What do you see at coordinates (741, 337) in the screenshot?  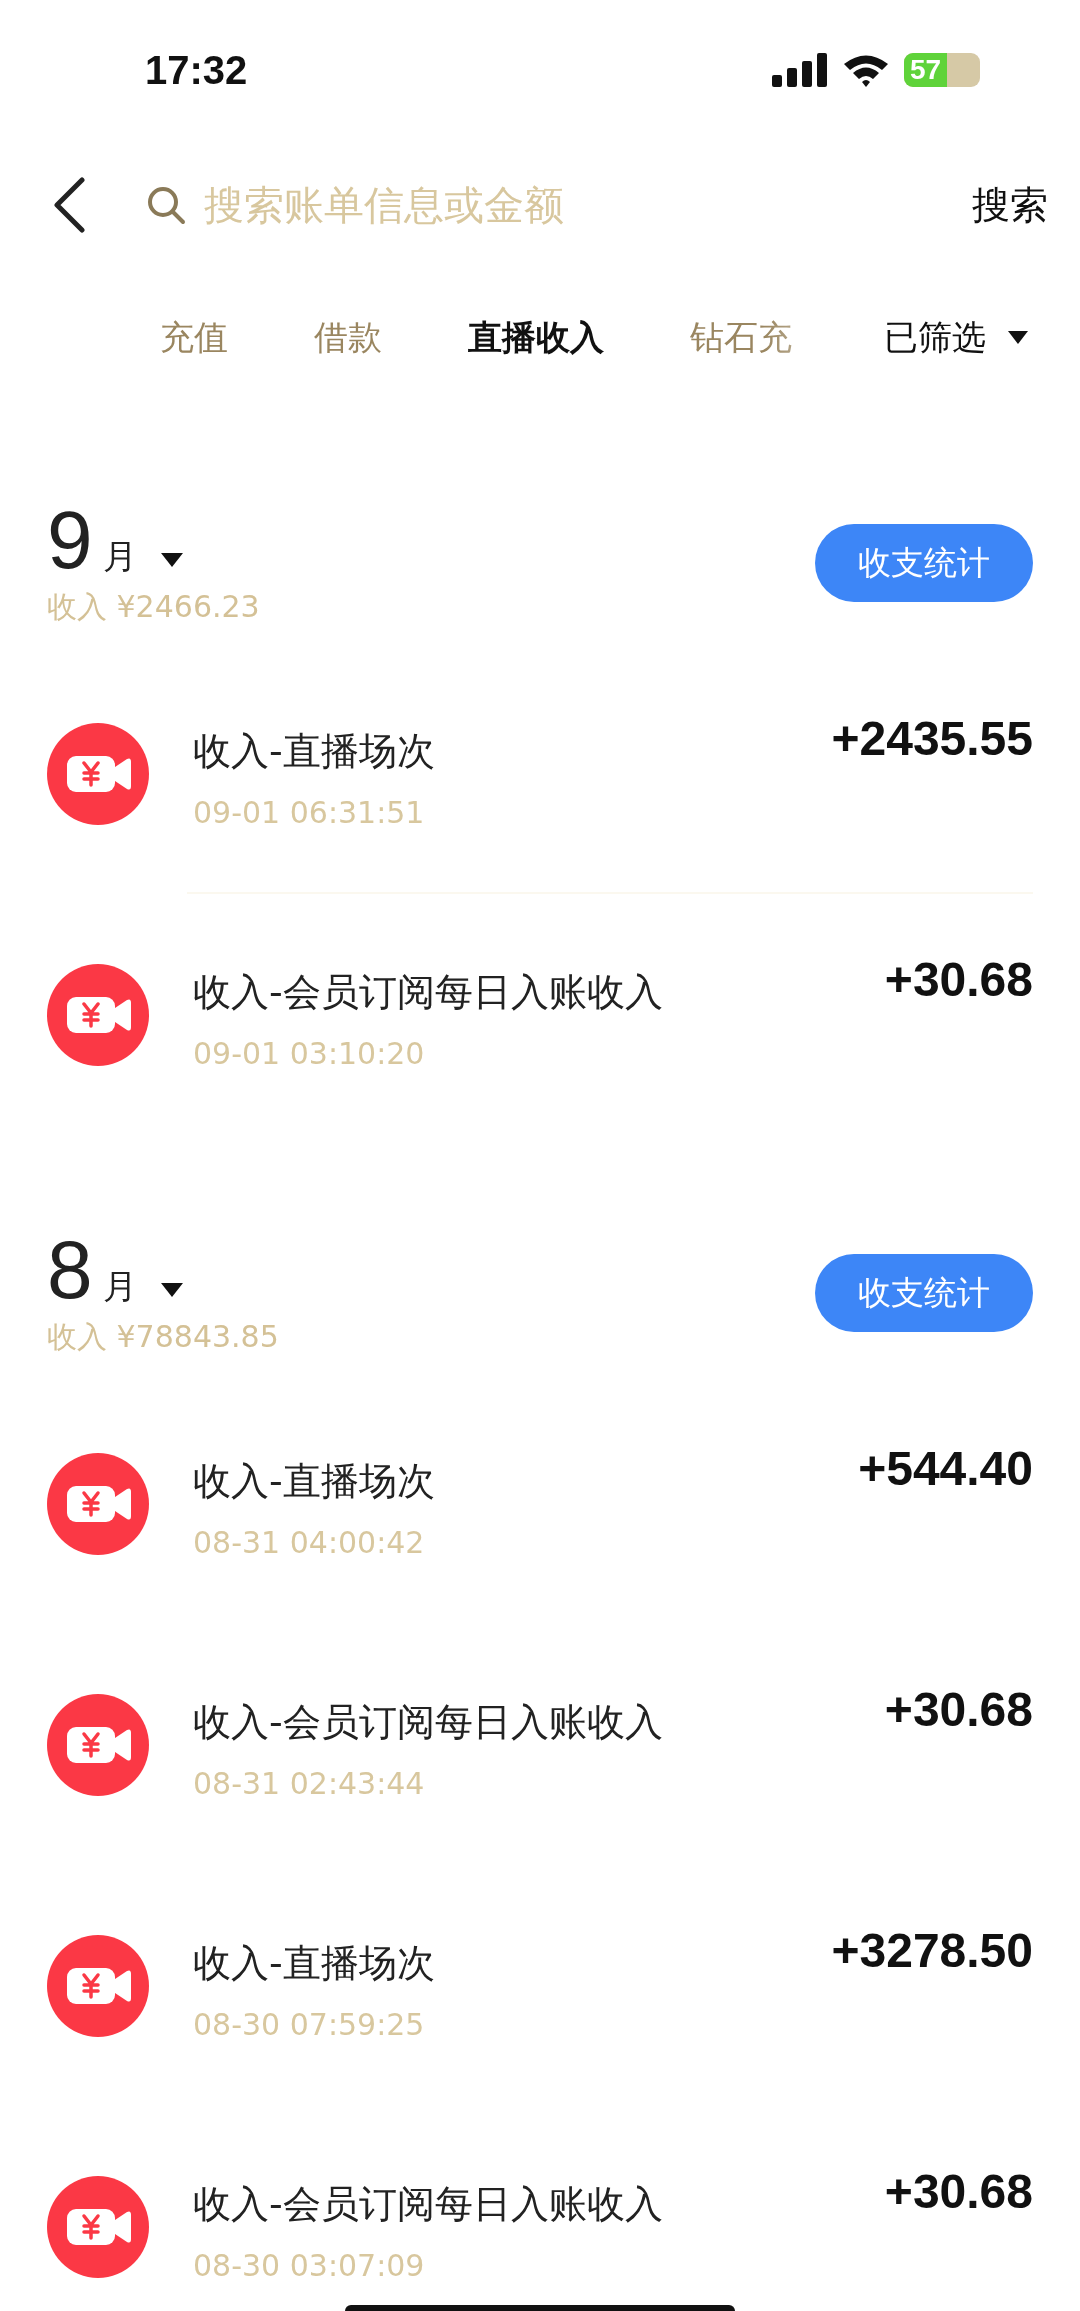 I see `category-tab: 钻石充` at bounding box center [741, 337].